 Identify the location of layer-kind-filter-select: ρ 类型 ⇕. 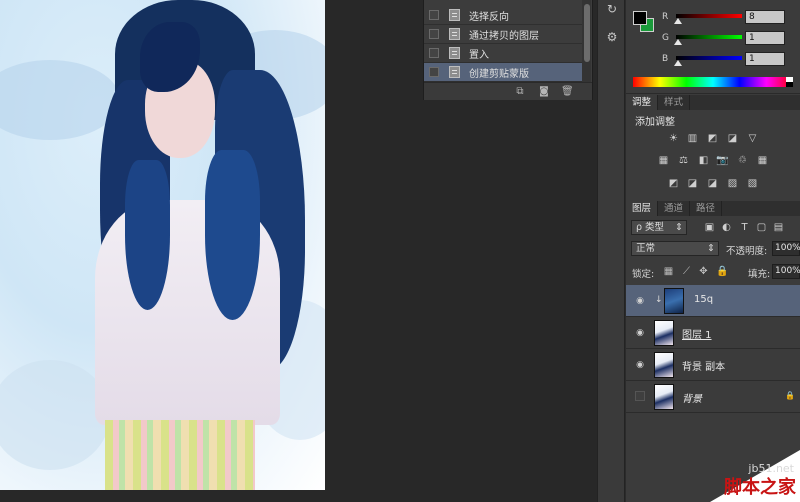
(659, 227).